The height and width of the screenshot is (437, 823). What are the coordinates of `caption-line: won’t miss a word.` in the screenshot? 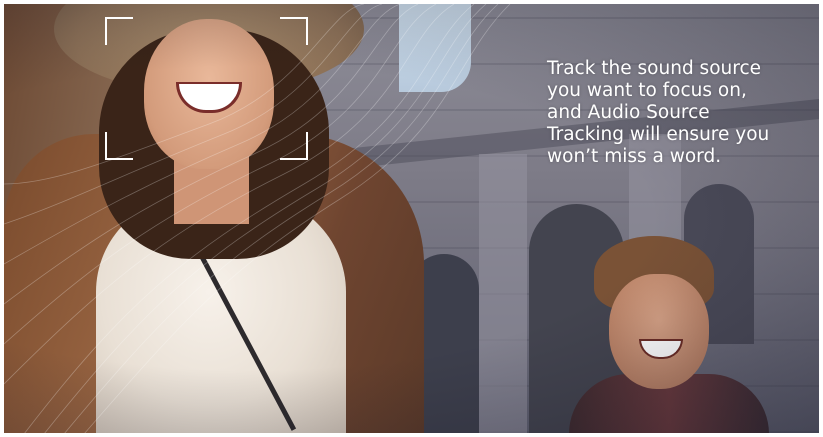 It's located at (634, 156).